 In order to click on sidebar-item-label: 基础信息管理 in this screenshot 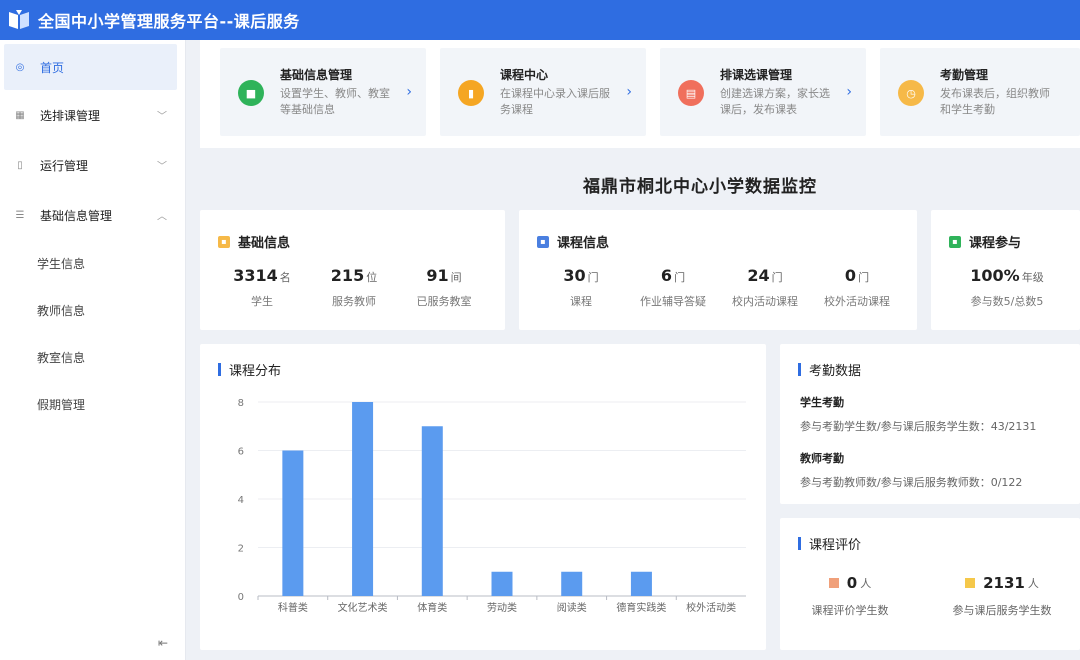, I will do `click(76, 215)`.